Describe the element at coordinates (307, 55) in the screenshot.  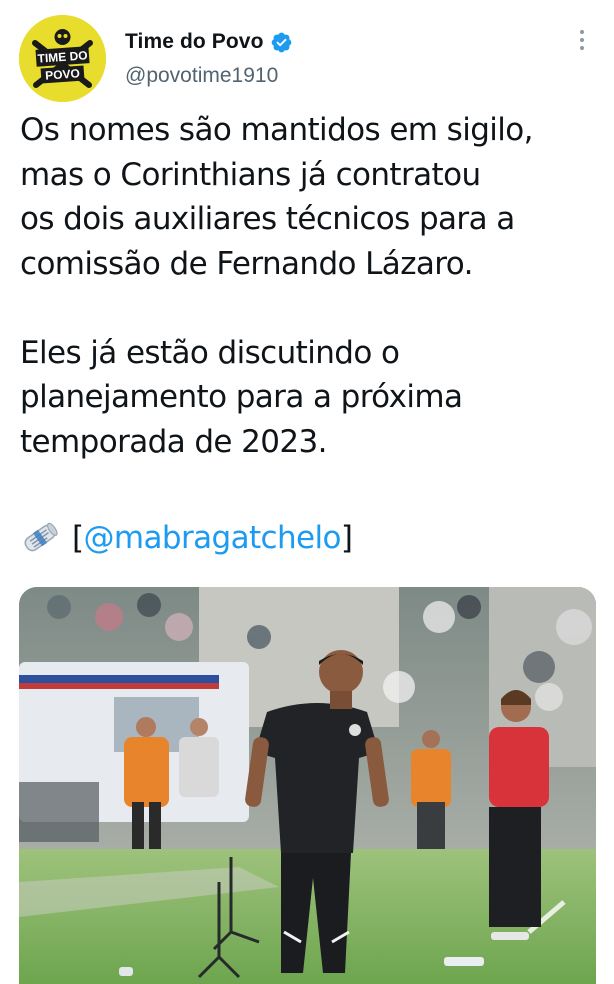
I see `tweet-header: TIME DO POVO Time do Povo @povotime1910` at that location.